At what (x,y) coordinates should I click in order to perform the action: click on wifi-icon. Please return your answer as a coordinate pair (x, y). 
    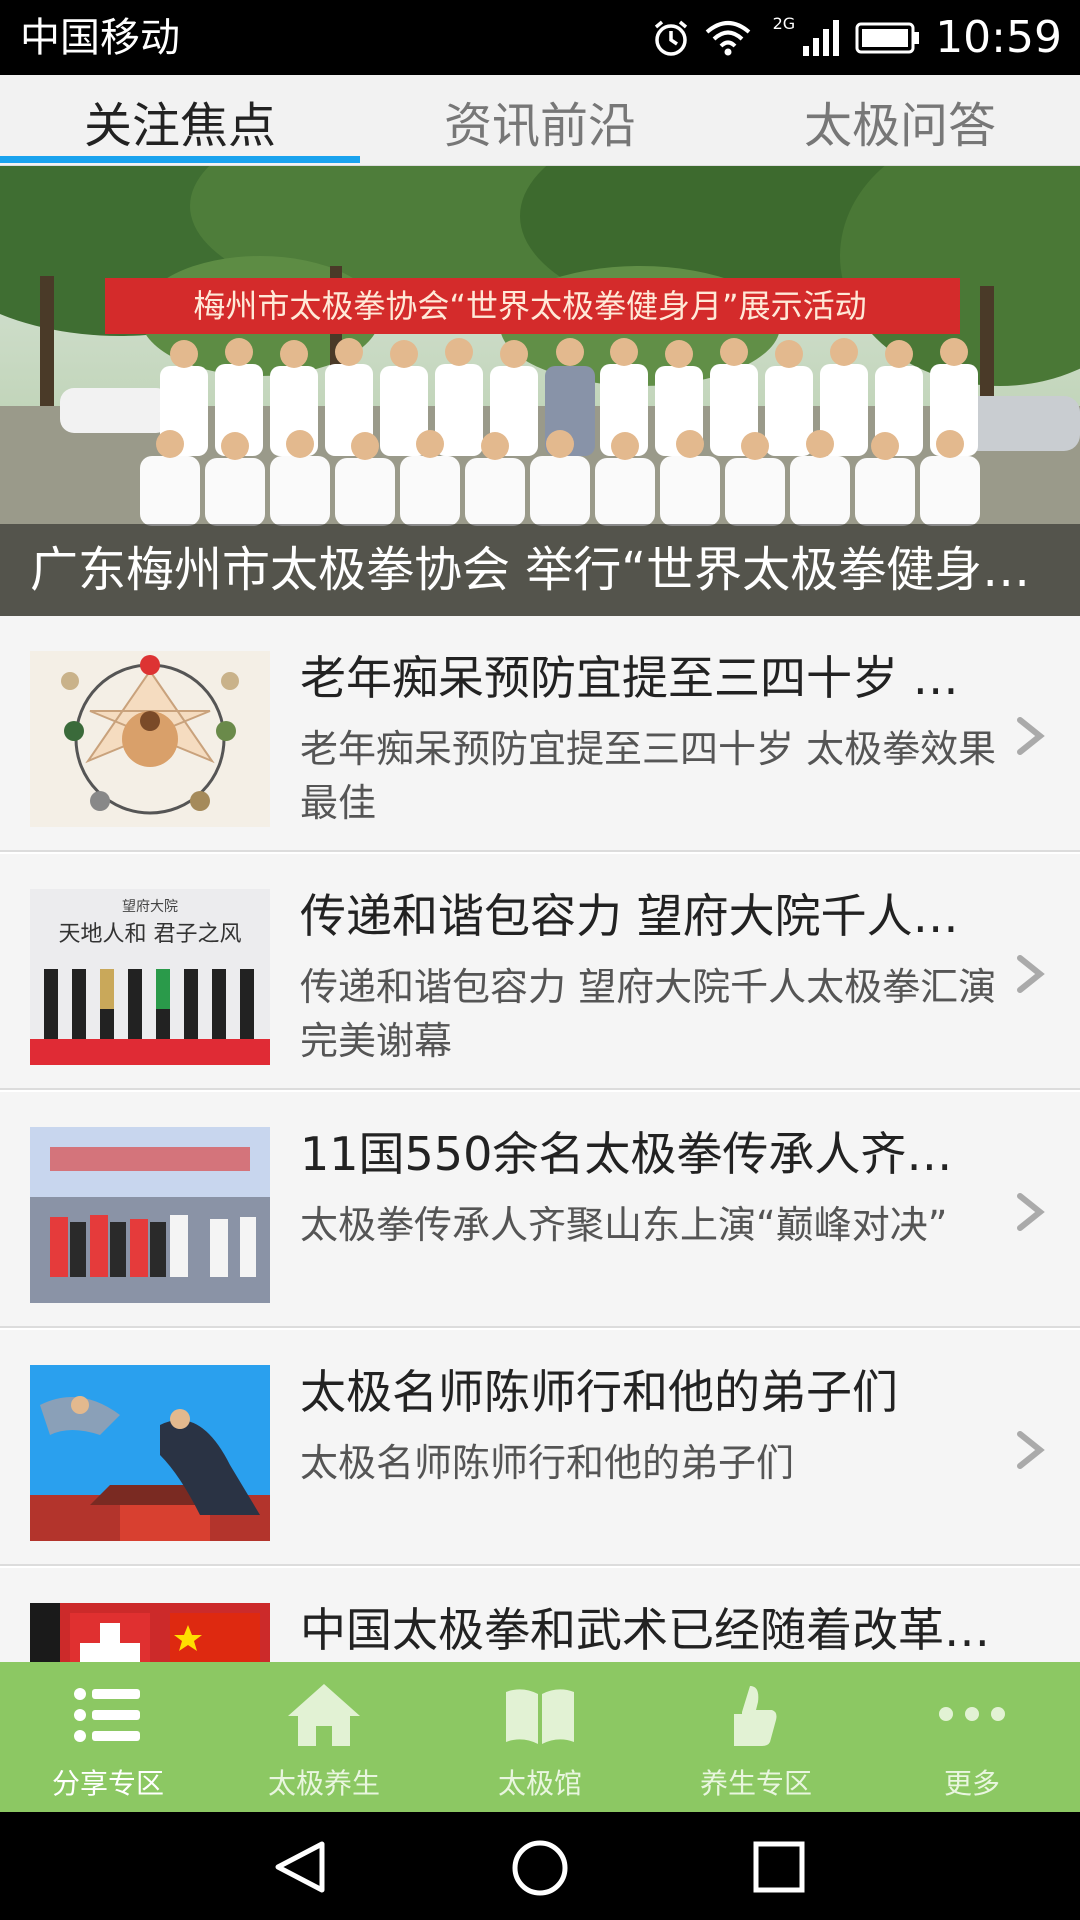
    Looking at the image, I should click on (727, 37).